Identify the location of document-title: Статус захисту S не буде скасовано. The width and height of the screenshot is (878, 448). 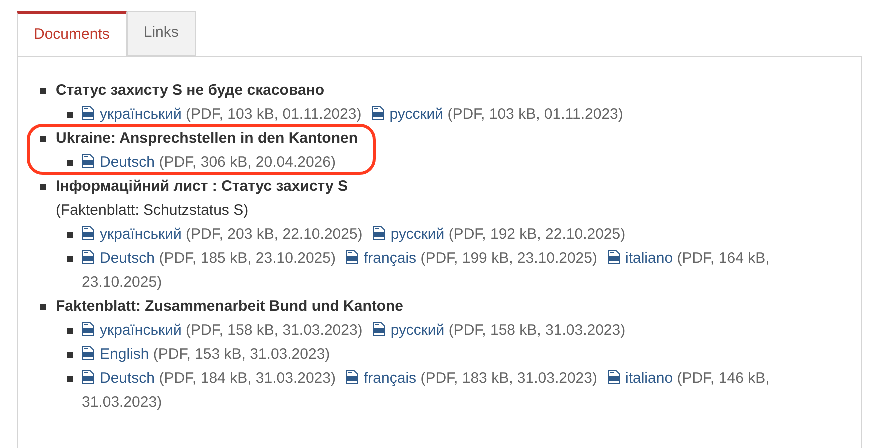
(191, 91).